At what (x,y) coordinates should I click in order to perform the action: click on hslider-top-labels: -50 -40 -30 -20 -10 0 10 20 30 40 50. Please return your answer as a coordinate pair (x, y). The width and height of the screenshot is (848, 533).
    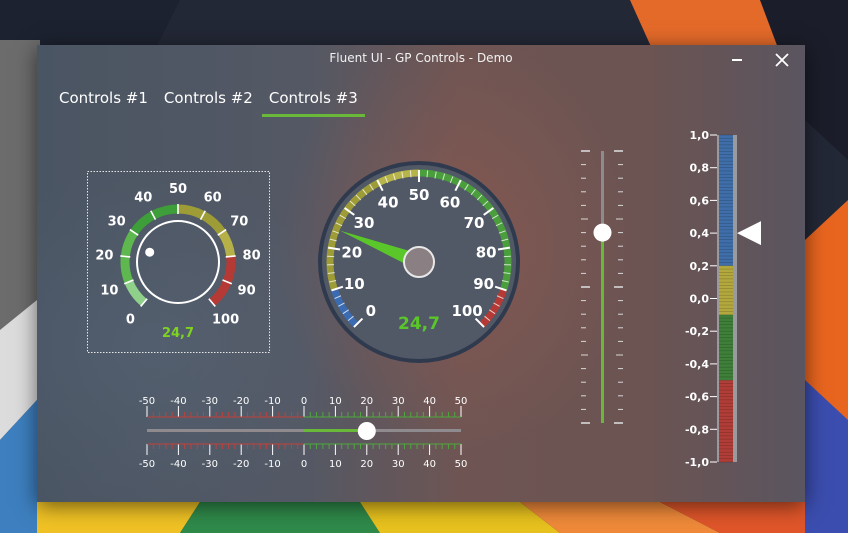
    Looking at the image, I should click on (303, 401).